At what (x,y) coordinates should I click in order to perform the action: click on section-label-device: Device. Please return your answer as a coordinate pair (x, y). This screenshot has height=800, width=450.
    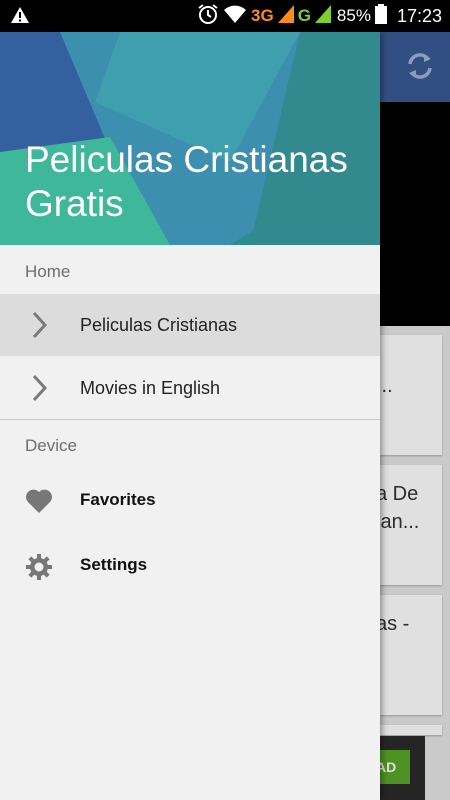
    Looking at the image, I should click on (51, 445).